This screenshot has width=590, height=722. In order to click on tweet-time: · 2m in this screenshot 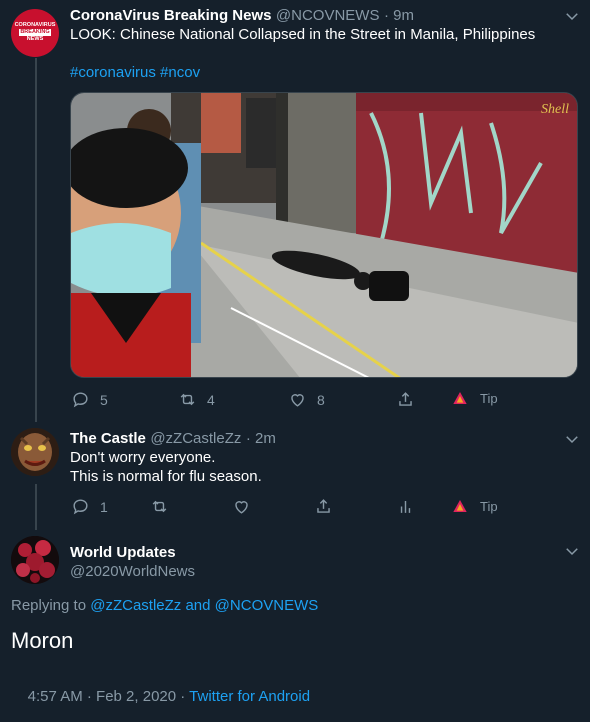, I will do `click(261, 438)`.